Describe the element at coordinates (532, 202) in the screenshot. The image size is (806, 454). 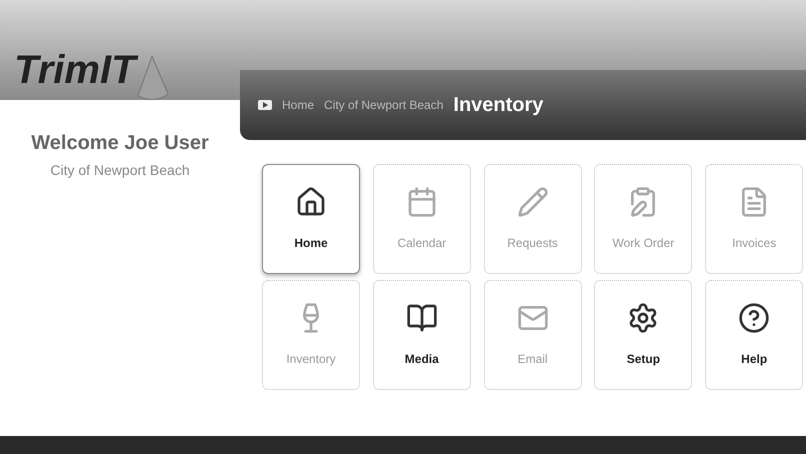
I see `pencil-icon` at that location.